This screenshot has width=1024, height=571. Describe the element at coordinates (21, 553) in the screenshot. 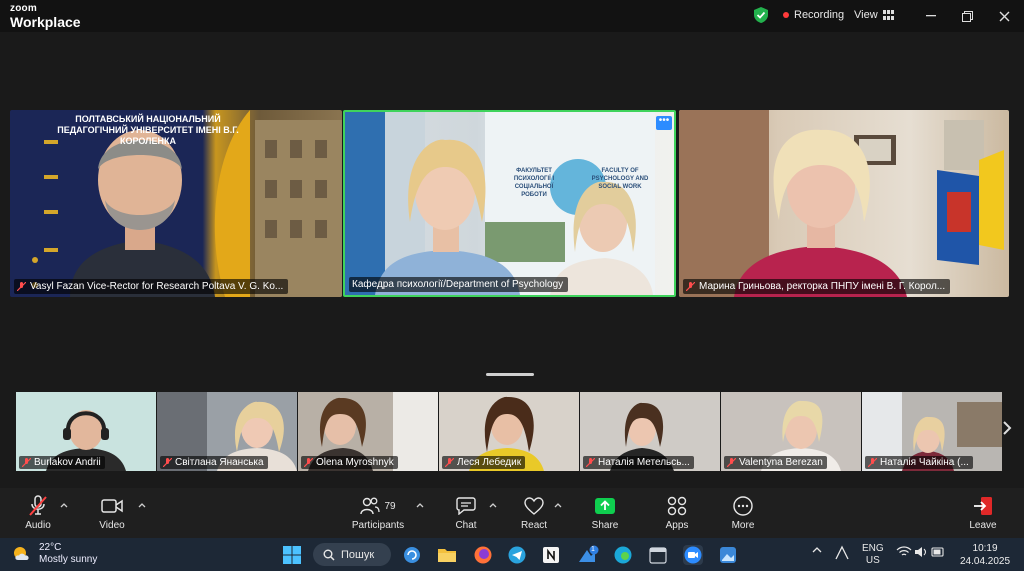

I see `partly-sunny-icon` at that location.